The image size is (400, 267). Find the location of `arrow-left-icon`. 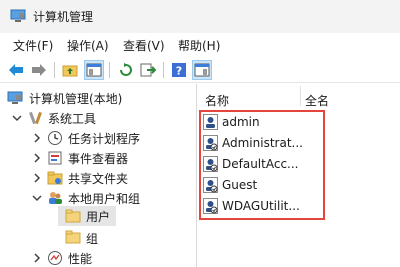

arrow-left-icon is located at coordinates (16, 70).